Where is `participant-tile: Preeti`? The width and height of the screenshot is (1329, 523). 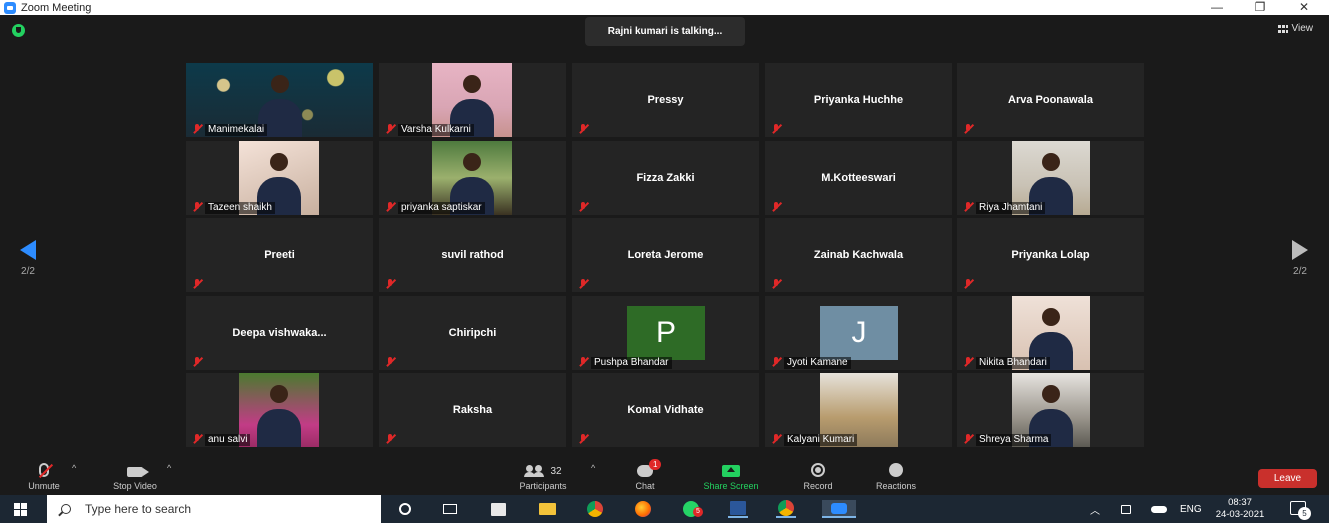 participant-tile: Preeti is located at coordinates (279, 255).